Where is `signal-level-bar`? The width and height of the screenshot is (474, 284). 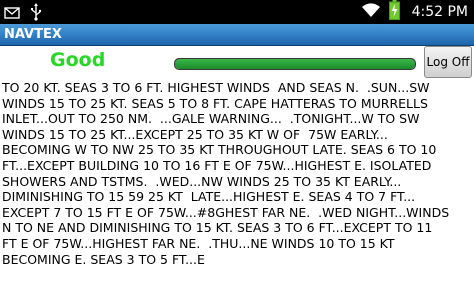 signal-level-bar is located at coordinates (295, 64).